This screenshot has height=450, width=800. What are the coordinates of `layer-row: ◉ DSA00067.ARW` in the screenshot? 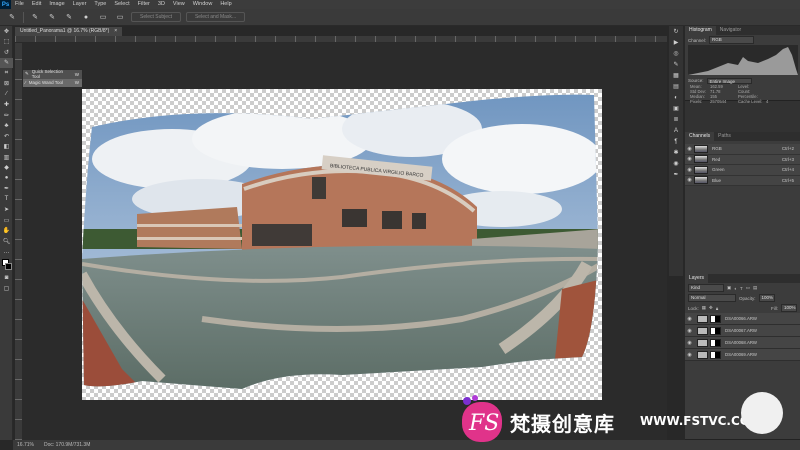 It's located at (742, 331).